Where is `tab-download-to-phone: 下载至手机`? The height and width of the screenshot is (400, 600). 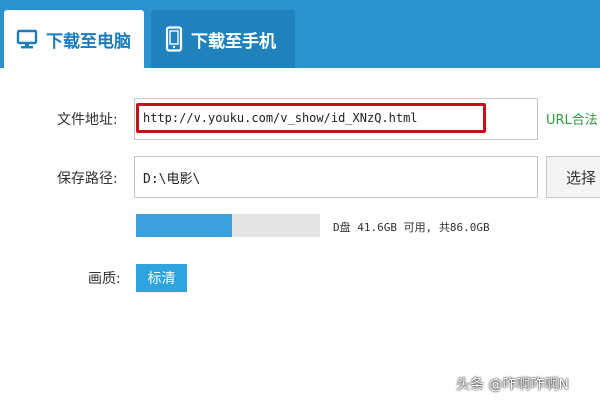 tab-download-to-phone: 下载至手机 is located at coordinates (223, 39).